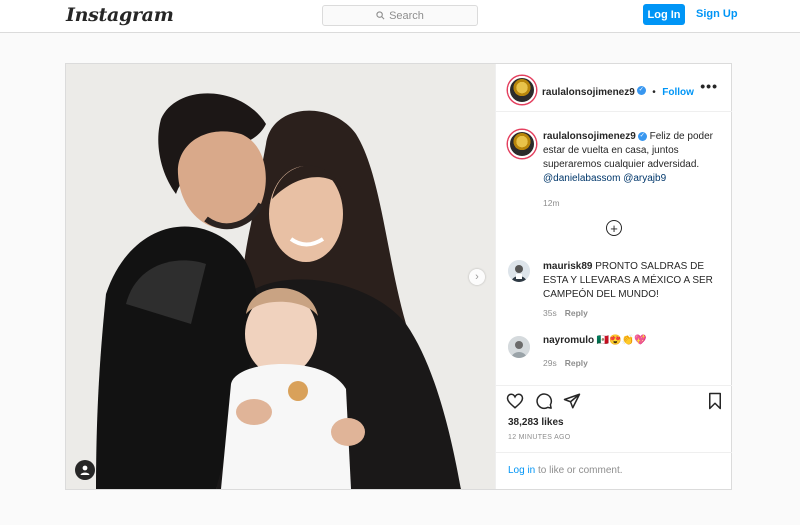  I want to click on post-actions, so click(614, 397).